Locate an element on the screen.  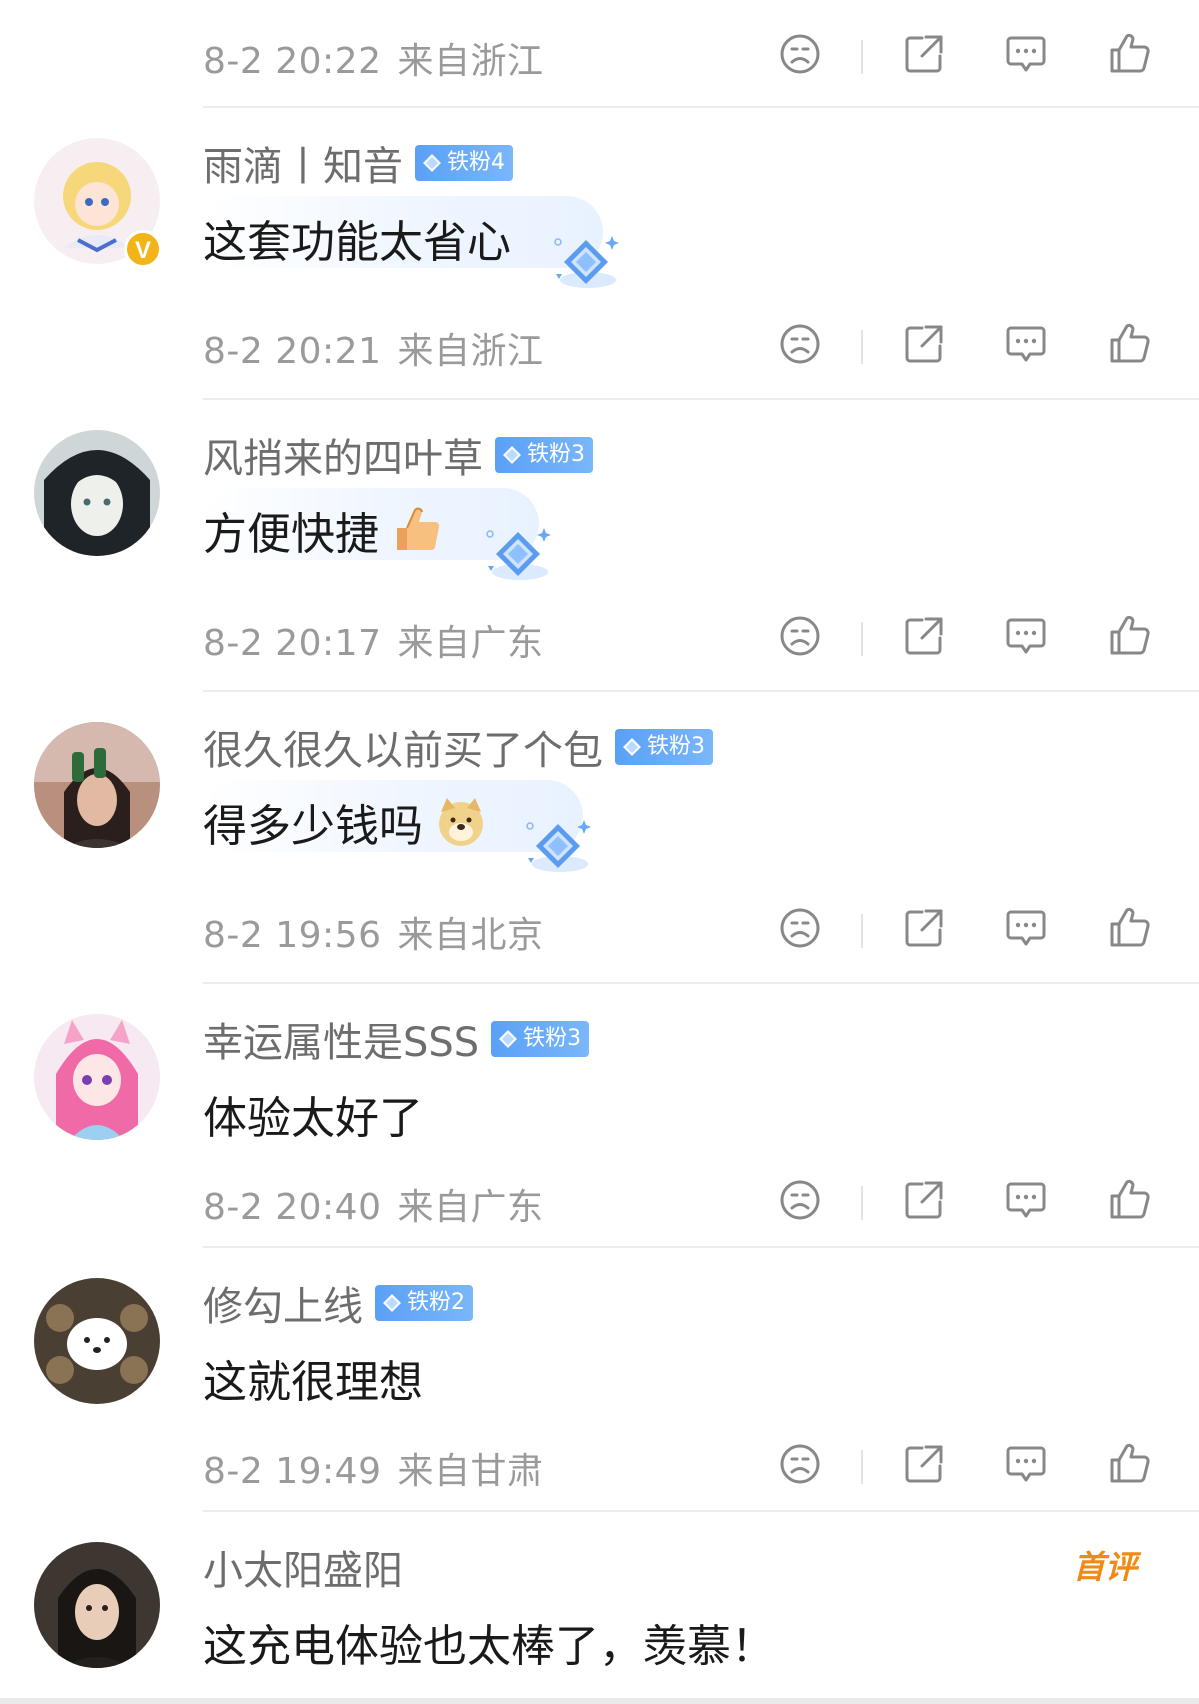
comment-text: 这就很理想 is located at coordinates (313, 1378).